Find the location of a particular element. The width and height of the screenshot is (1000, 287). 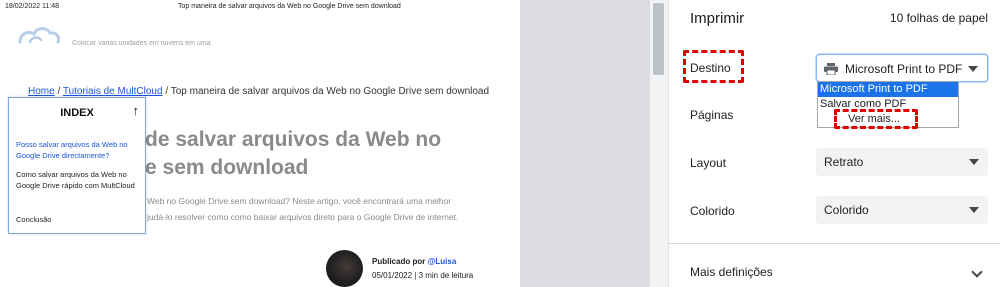

article-meta: 05/01/2022 | 3 min de leitura is located at coordinates (423, 275).